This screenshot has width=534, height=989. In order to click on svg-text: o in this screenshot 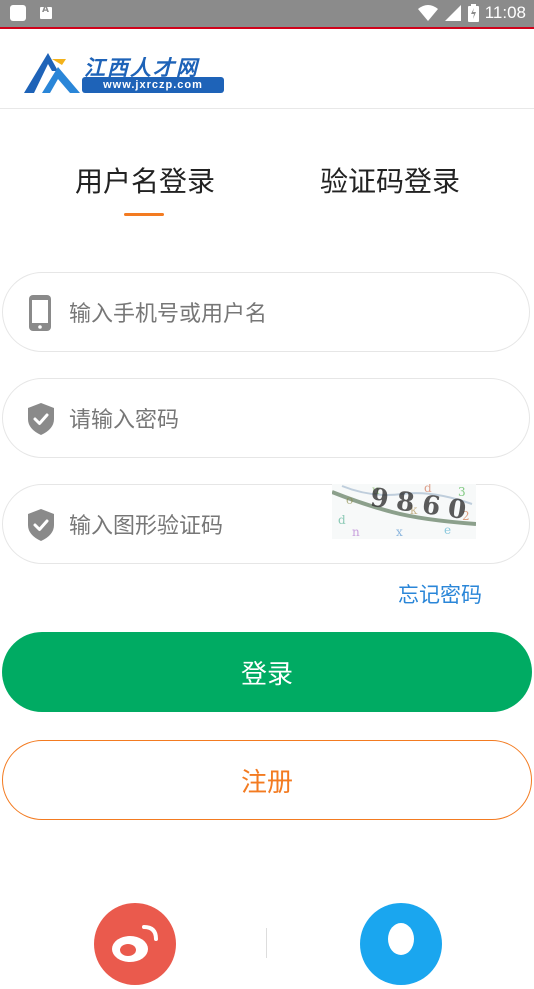, I will do `click(349, 500)`.